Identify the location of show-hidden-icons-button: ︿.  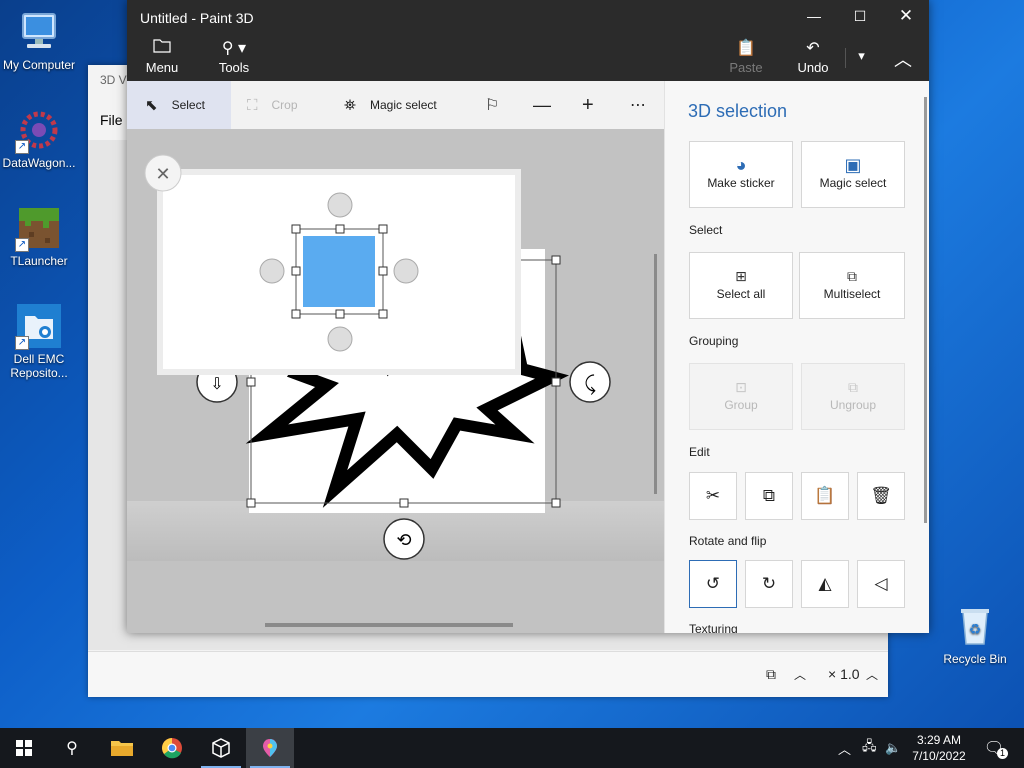
(844, 748).